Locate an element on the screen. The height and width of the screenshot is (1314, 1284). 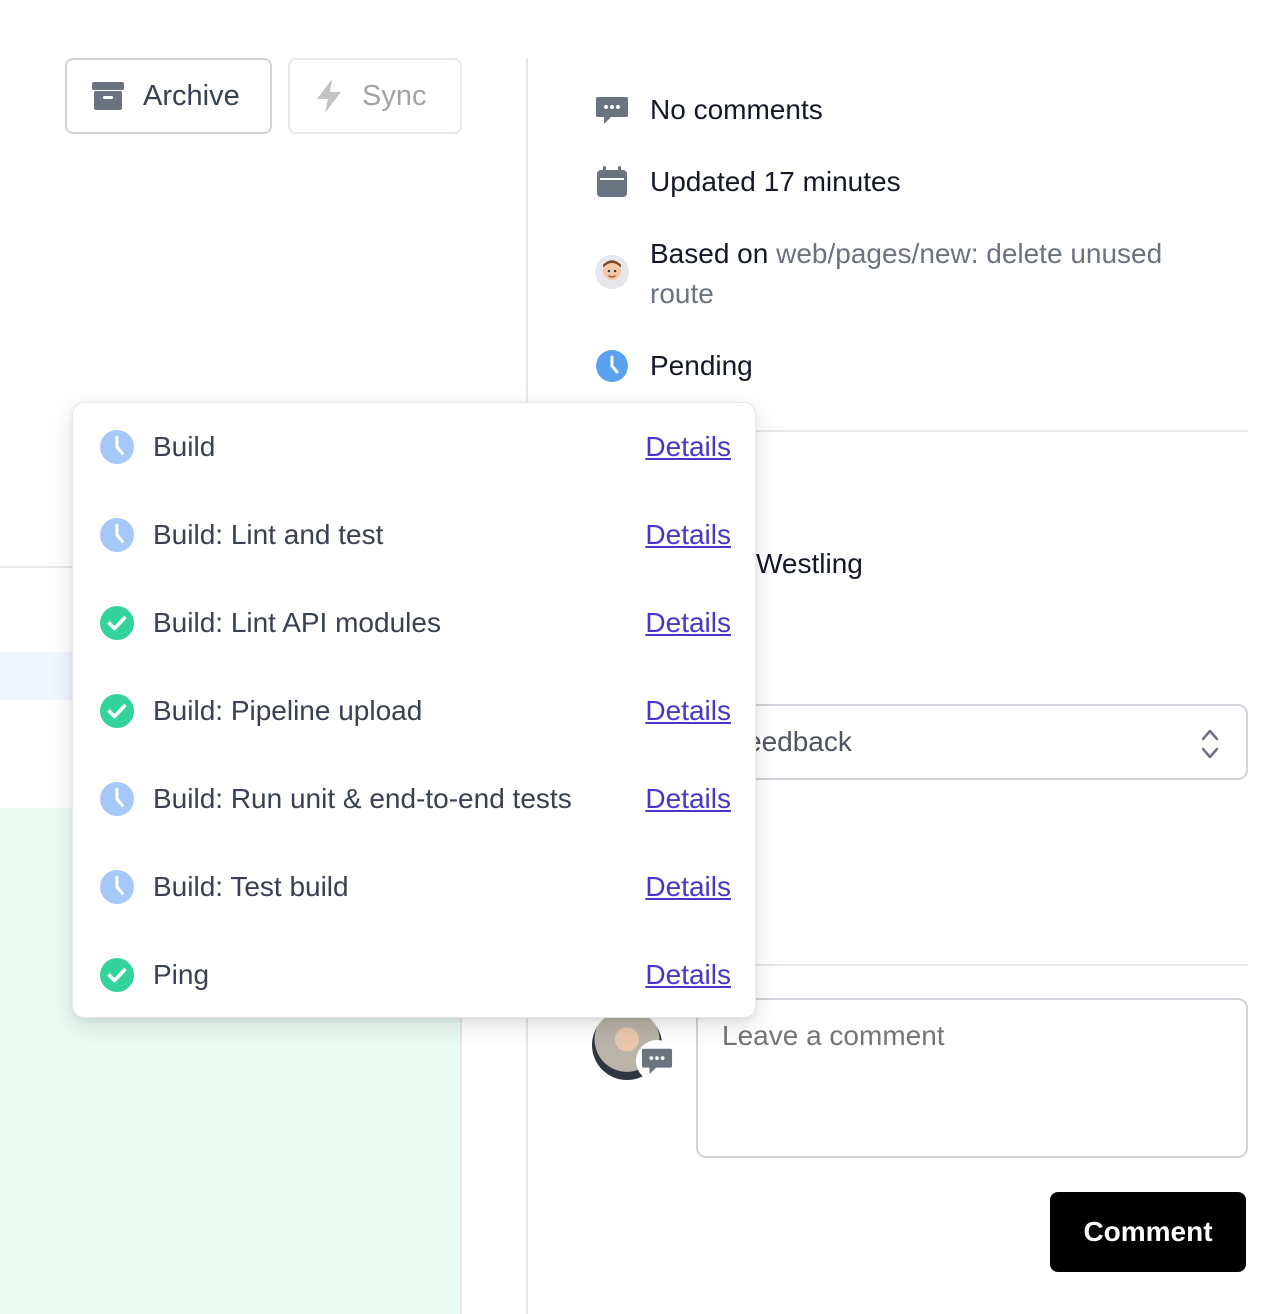
reviewer-name: Westling is located at coordinates (809, 563).